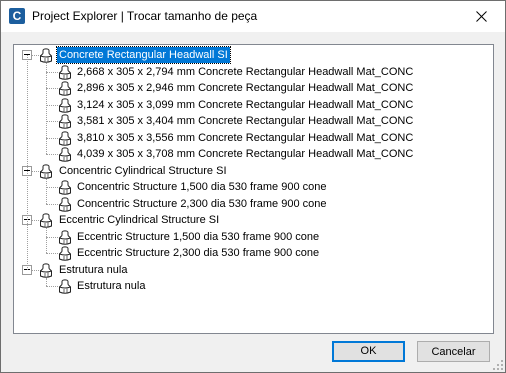  What do you see at coordinates (498, 365) in the screenshot?
I see `resize-grip-icon` at bounding box center [498, 365].